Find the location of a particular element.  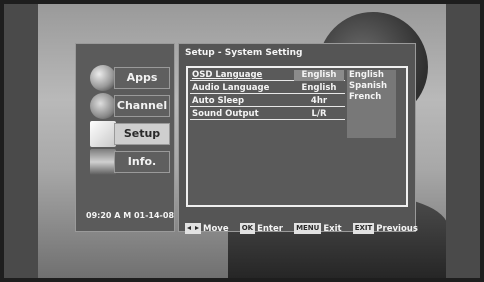

right-letterbox is located at coordinates (463, 141).